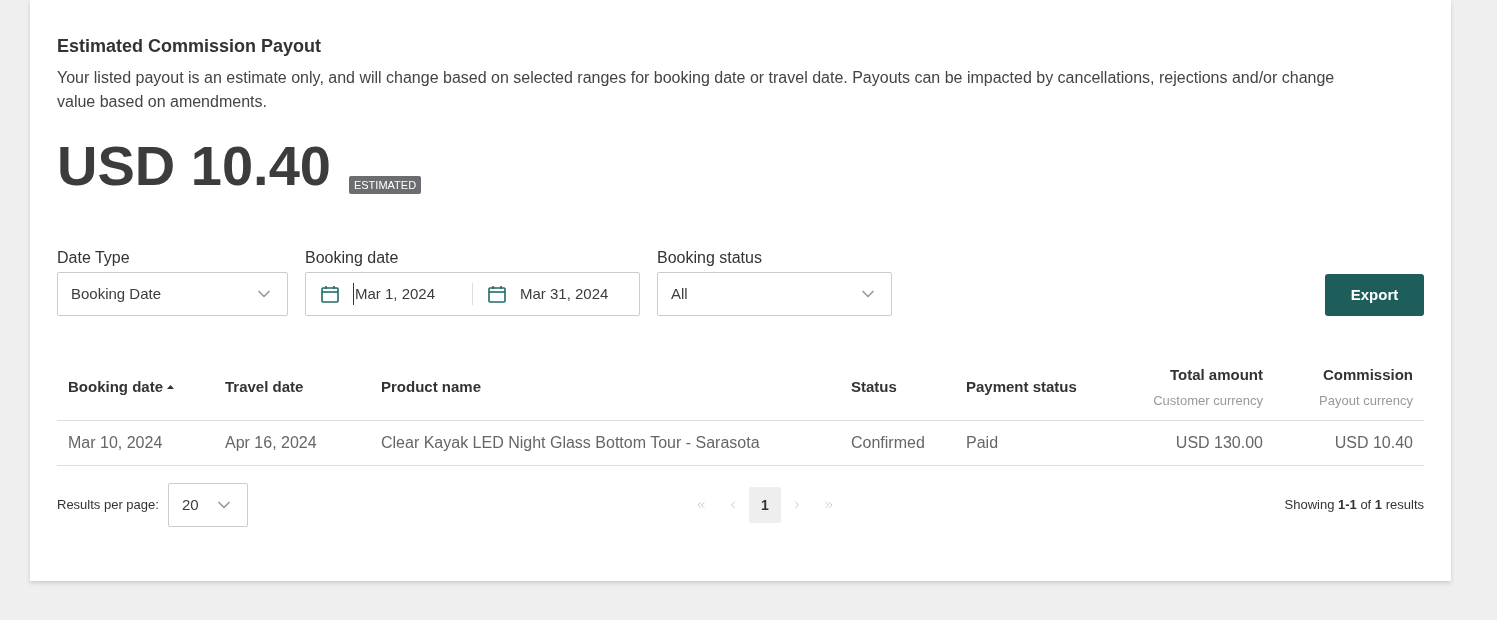 This screenshot has height=620, width=1497. I want to click on end-date: Mar 31, 2024, so click(564, 294).